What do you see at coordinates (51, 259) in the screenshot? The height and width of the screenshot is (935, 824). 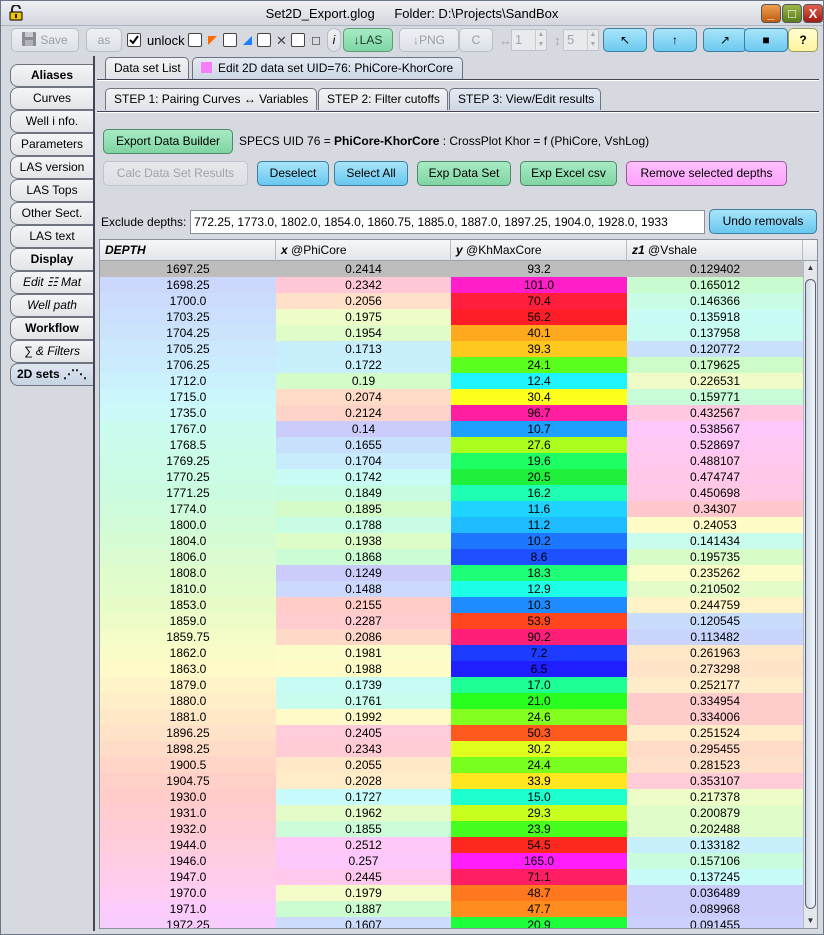 I see `sidebar-item-8: Display` at bounding box center [51, 259].